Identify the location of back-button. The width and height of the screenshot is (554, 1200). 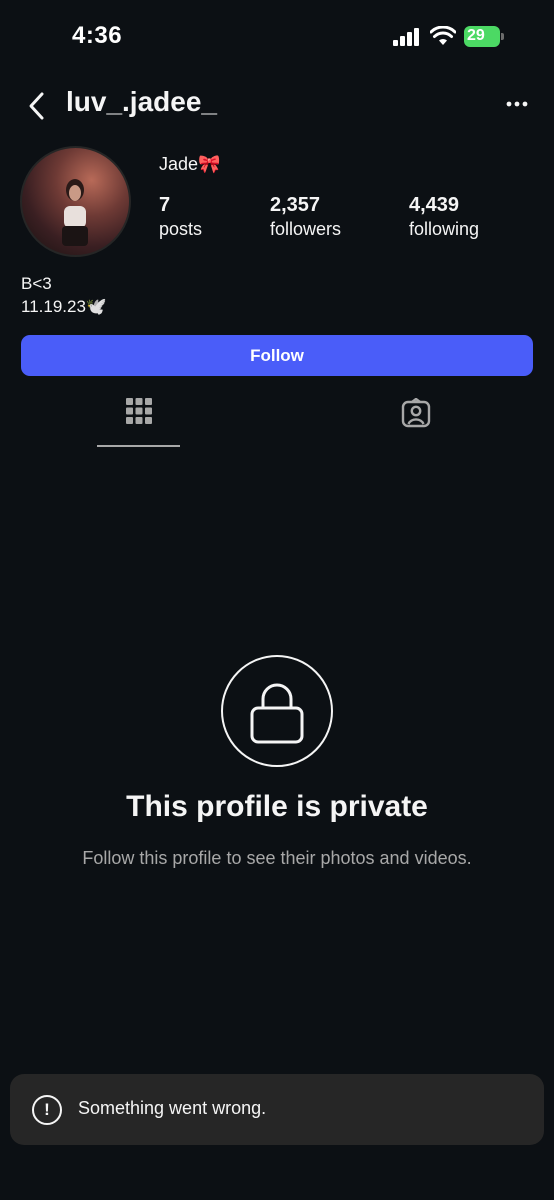
(36, 106).